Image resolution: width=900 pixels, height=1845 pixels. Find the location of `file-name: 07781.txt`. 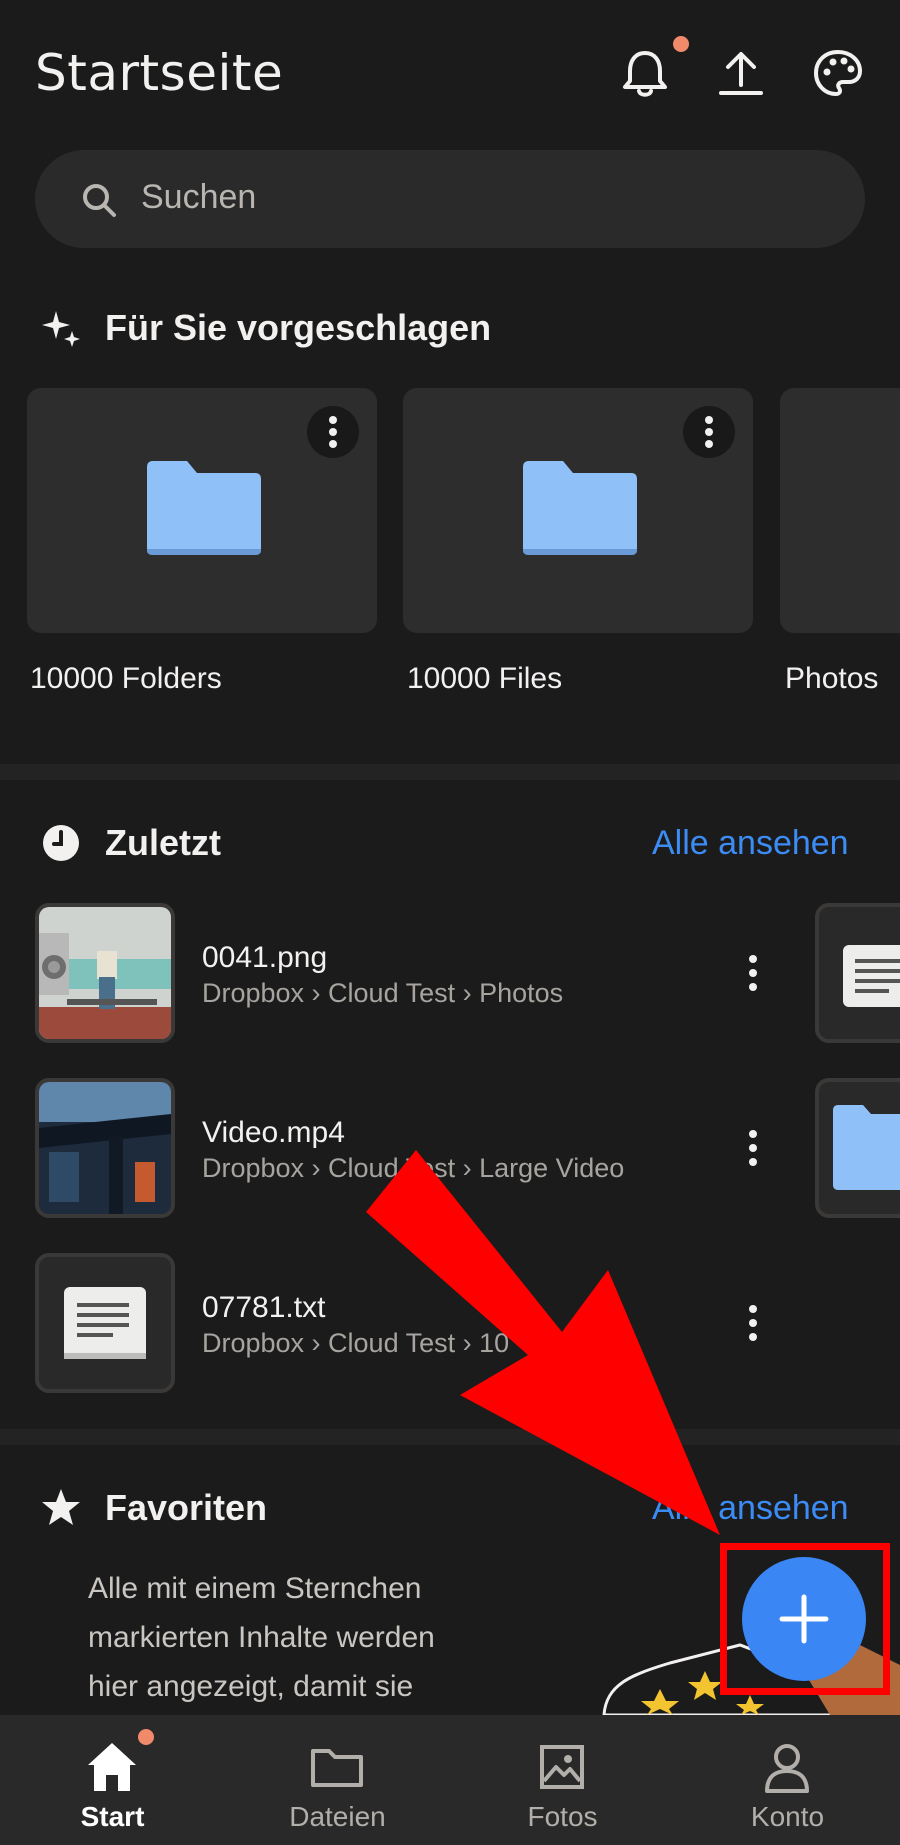

file-name: 07781.txt is located at coordinates (263, 1308).